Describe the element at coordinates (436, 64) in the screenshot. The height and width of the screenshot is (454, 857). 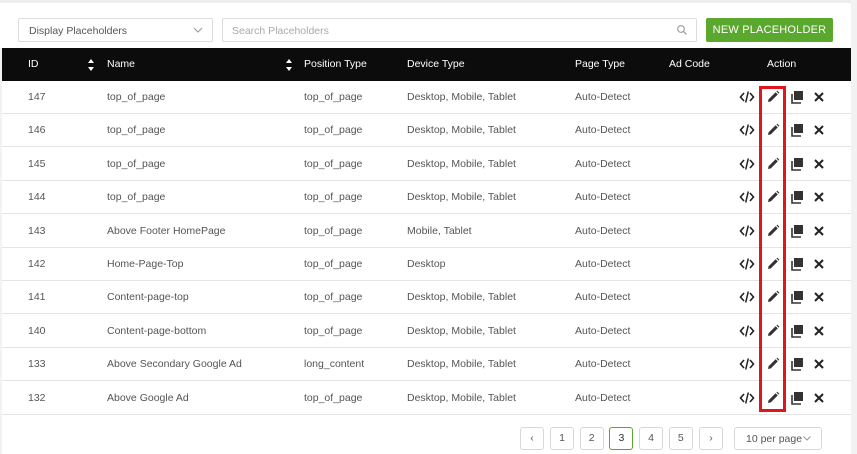
I see `header-device-type: Device Type` at that location.